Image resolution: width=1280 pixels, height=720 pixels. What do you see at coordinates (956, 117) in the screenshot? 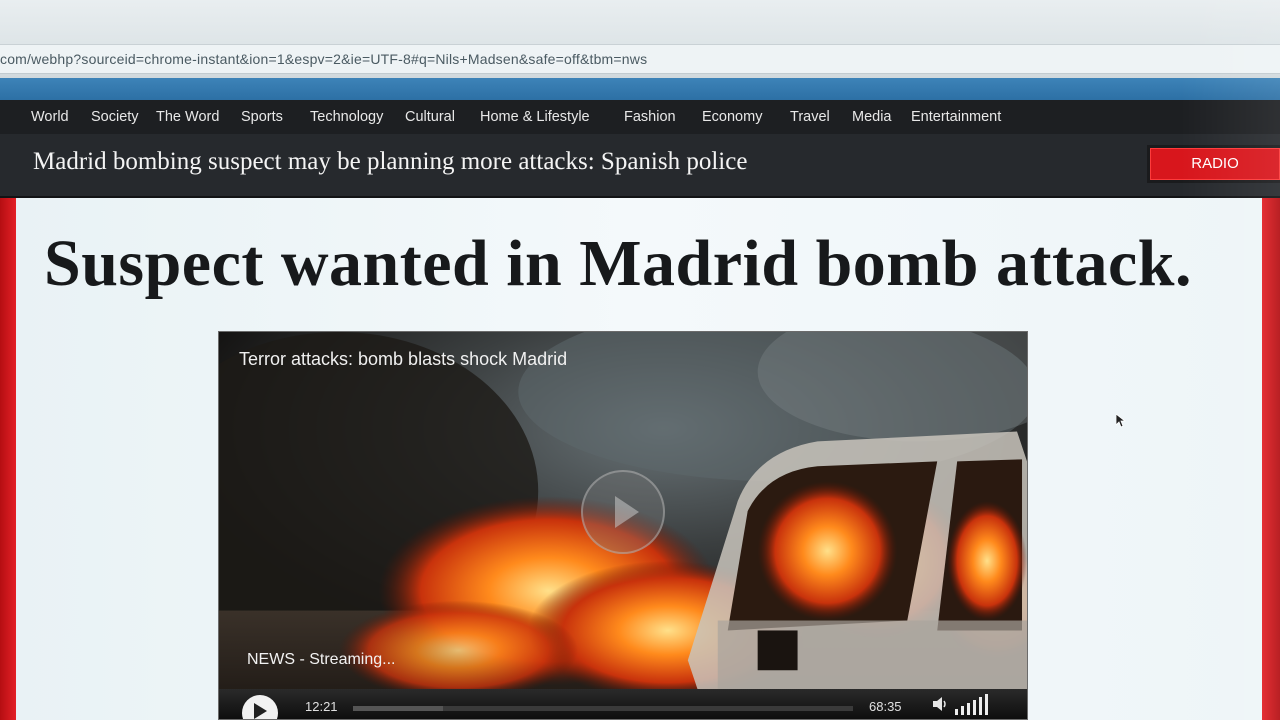
I see `nav-item-entertainment: Entertainment` at bounding box center [956, 117].